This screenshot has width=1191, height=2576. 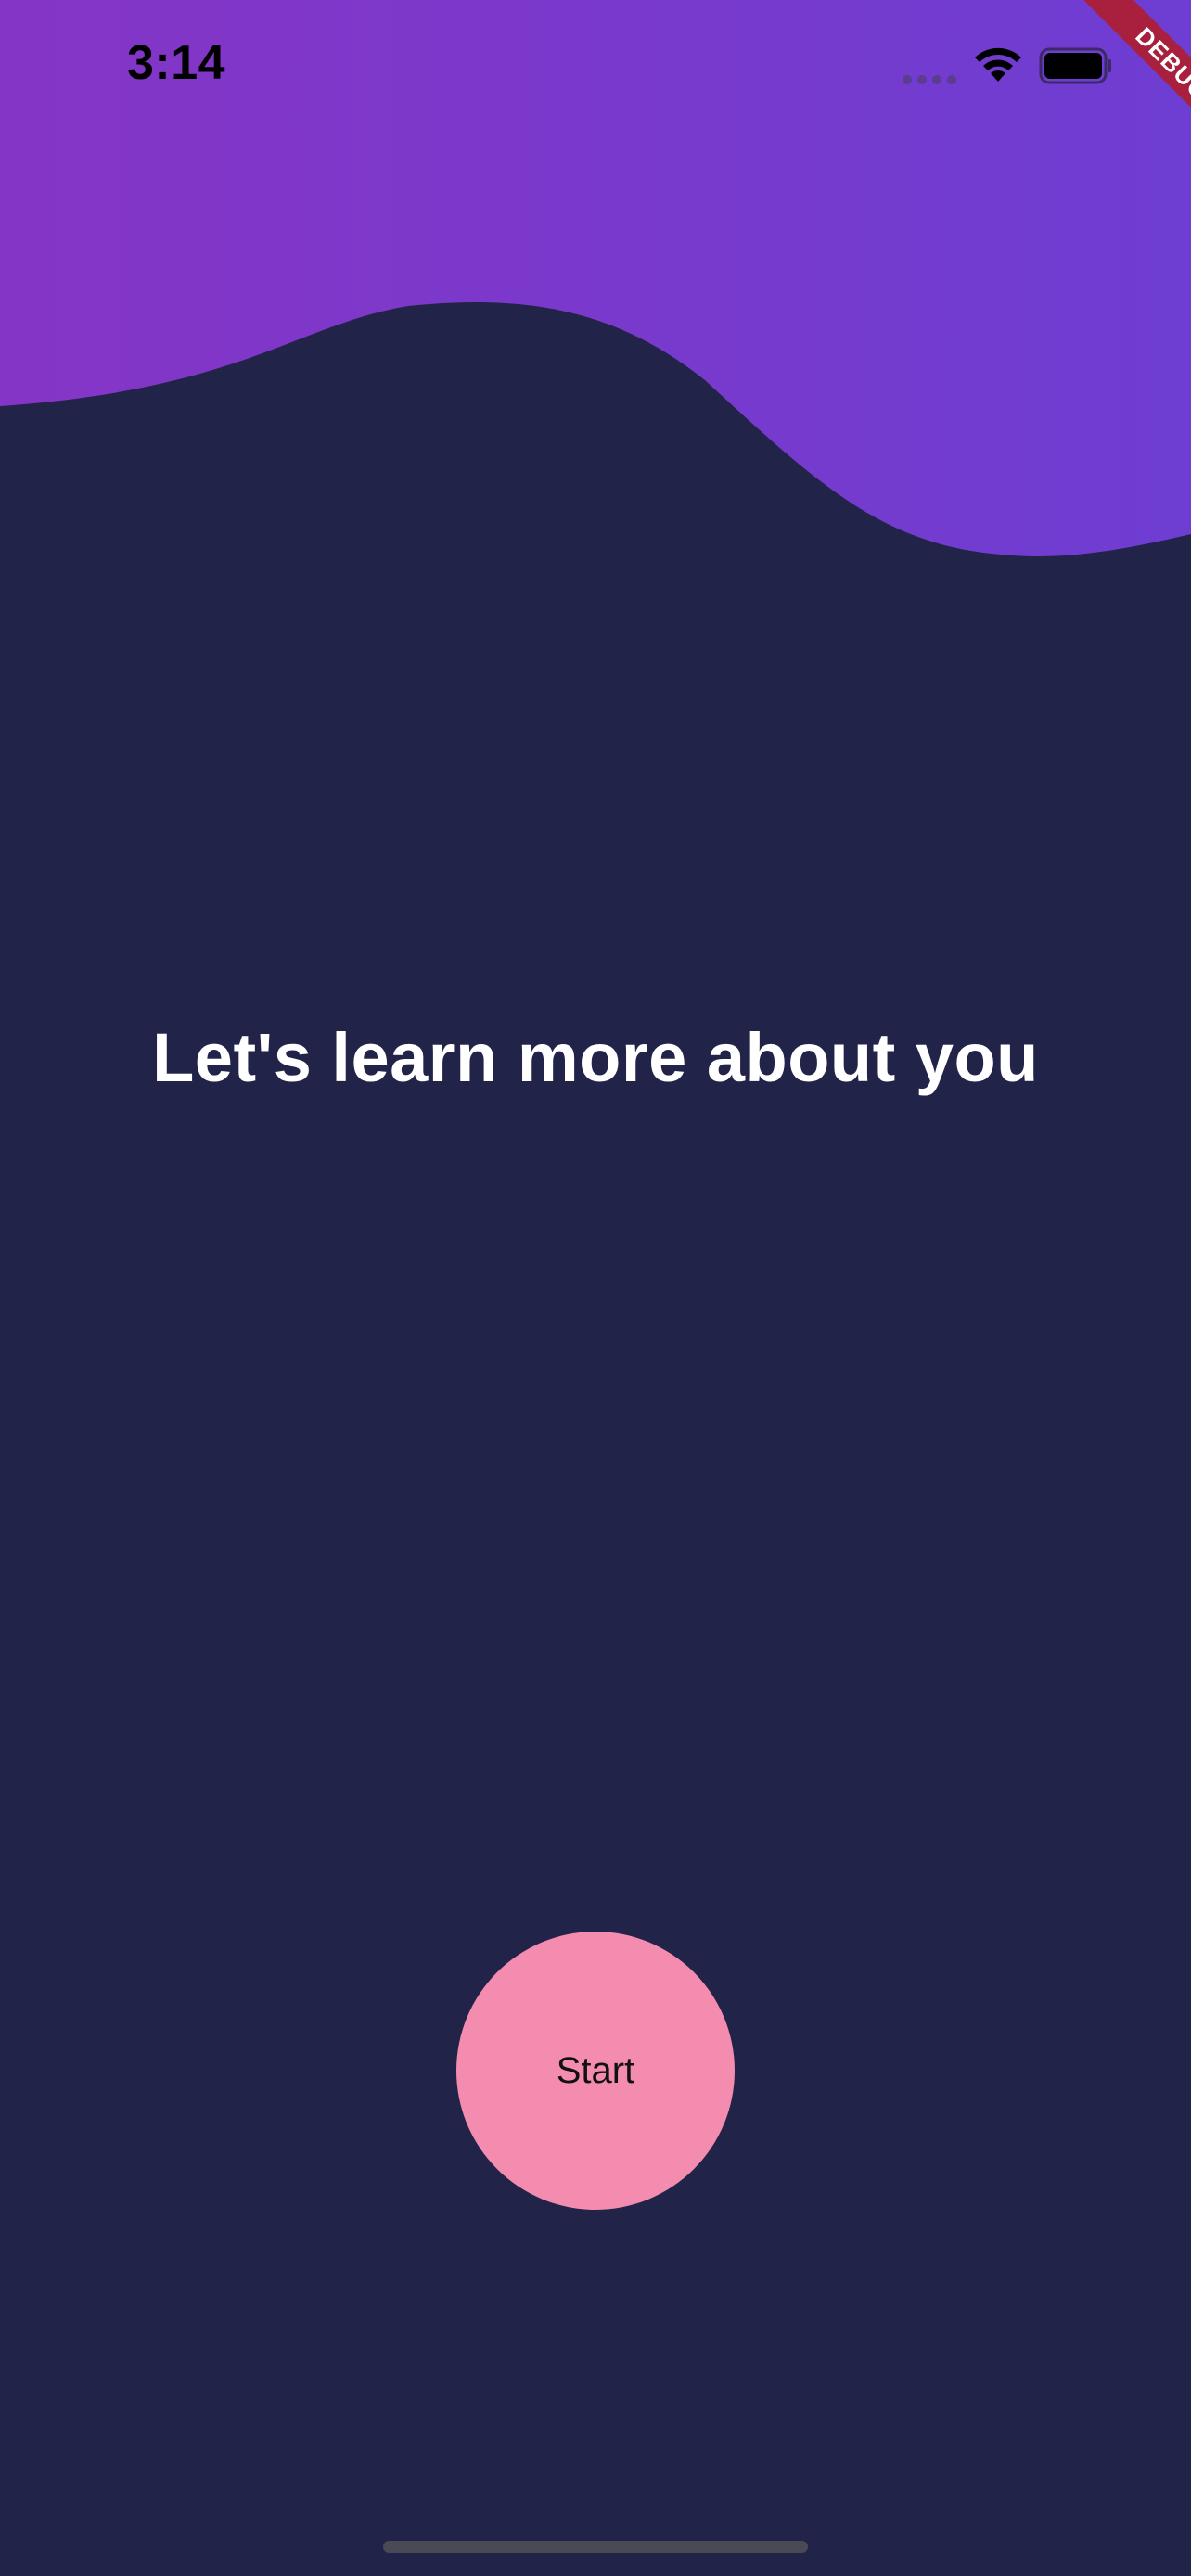 I want to click on status-bar: 3:14, so click(x=595, y=69).